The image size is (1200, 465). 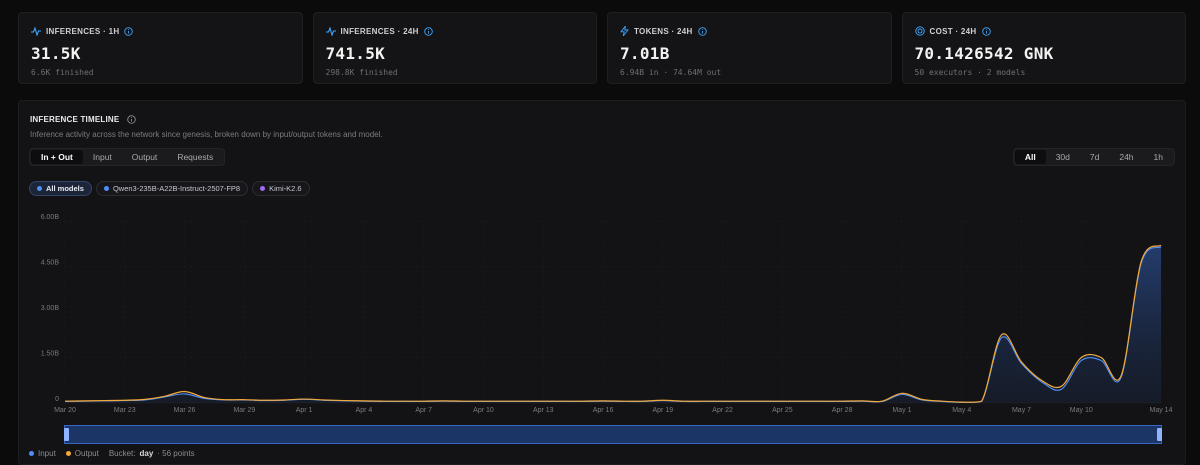 I want to click on model-chip-label: Qwen3-235B-A22B-Instruct-2507-FP8, so click(x=176, y=188).